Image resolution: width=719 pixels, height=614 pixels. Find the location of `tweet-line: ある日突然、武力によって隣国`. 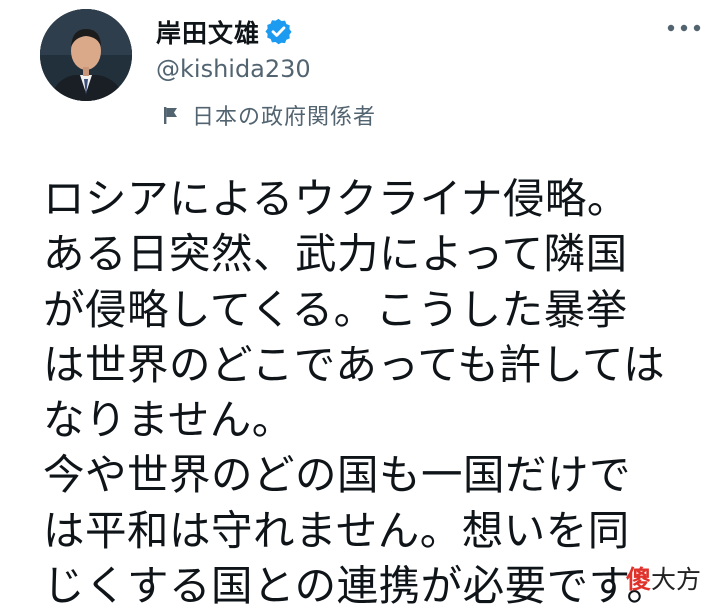

tweet-line: ある日突然、武力によって隣国 is located at coordinates (335, 254).